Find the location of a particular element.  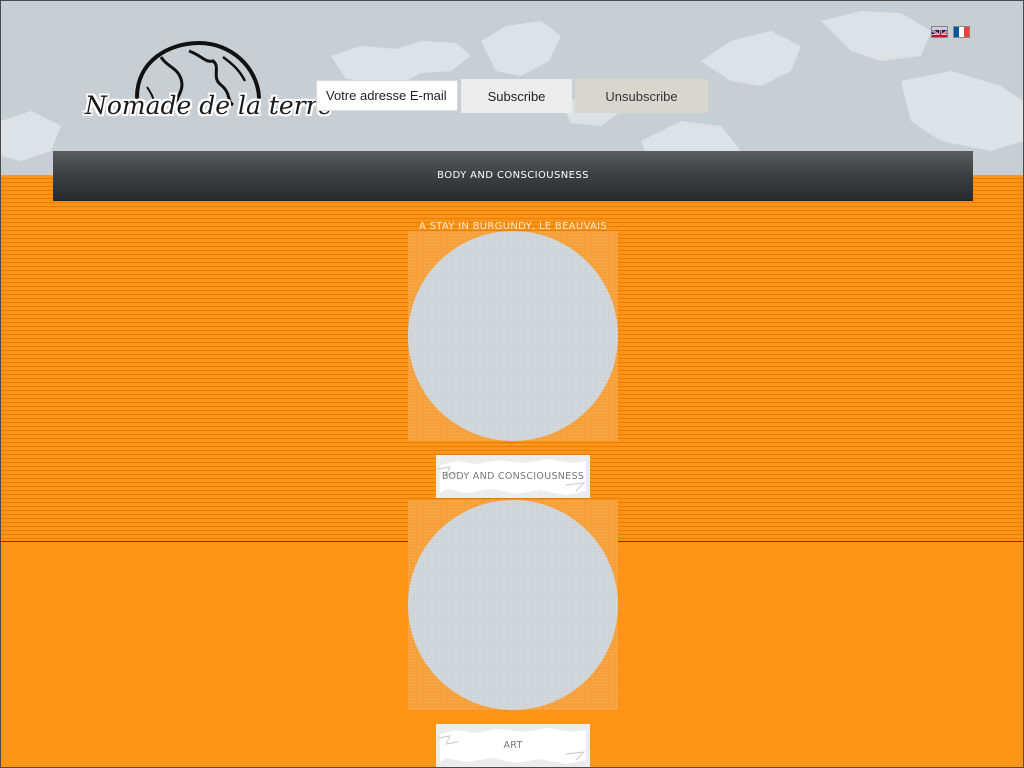

nav-item-body-and-consciousness: BODY AND CONSCIOUSNESS is located at coordinates (513, 175).